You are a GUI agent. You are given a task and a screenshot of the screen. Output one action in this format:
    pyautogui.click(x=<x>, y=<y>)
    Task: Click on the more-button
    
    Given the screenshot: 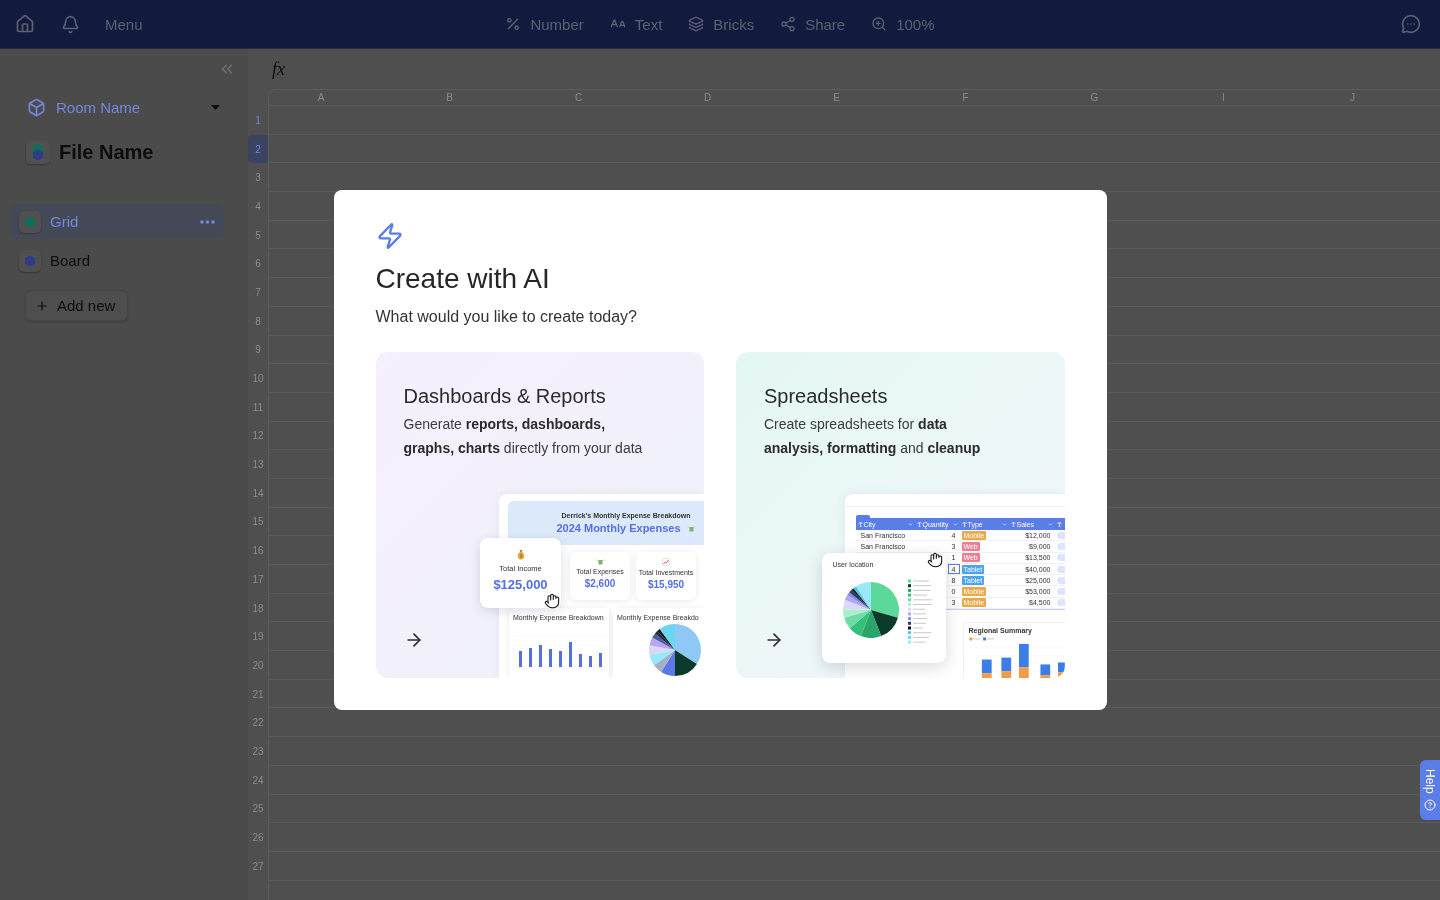 What is the action you would take?
    pyautogui.click(x=207, y=221)
    